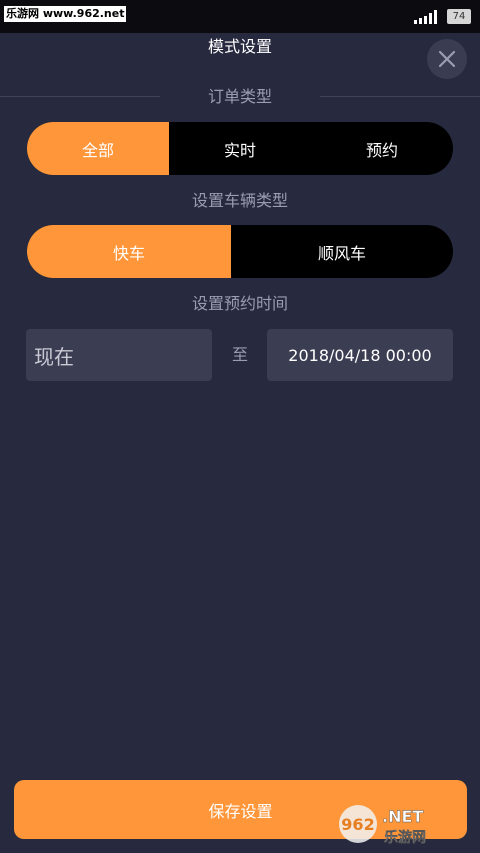 Image resolution: width=480 pixels, height=853 pixels. I want to click on vehicle-carpool-button: 顺风车, so click(342, 251).